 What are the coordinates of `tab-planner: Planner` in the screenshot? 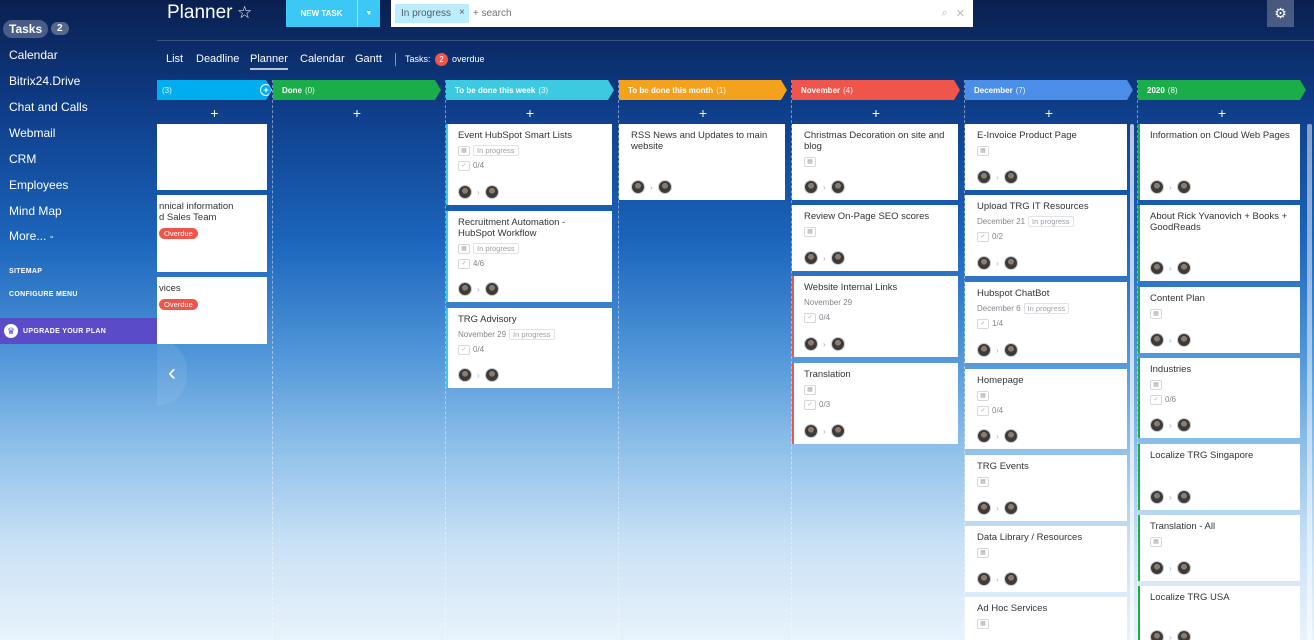 It's located at (269, 61).